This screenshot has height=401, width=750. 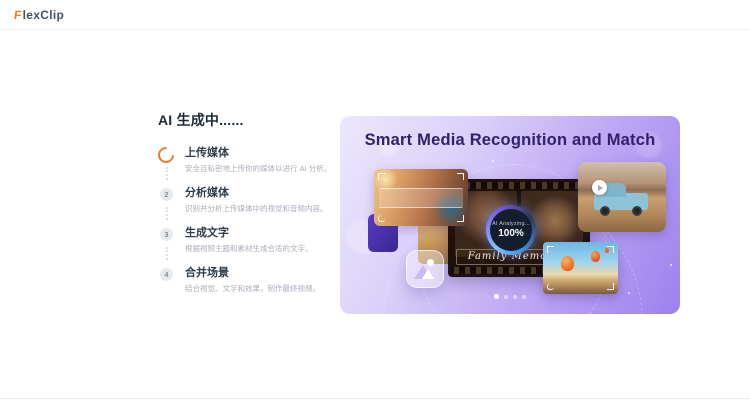 What do you see at coordinates (519, 185) in the screenshot?
I see `film-perforations` at bounding box center [519, 185].